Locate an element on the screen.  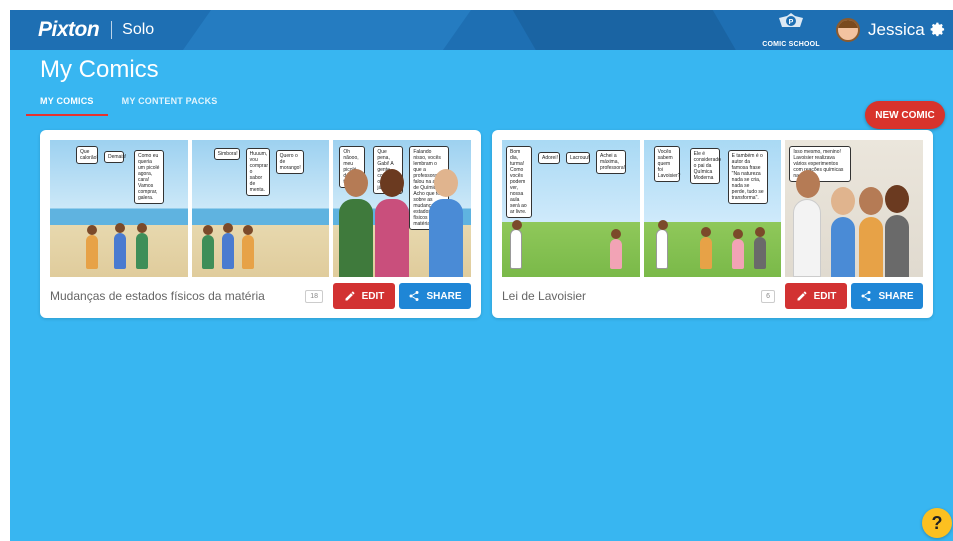
gear-icon is located at coordinates (938, 30).